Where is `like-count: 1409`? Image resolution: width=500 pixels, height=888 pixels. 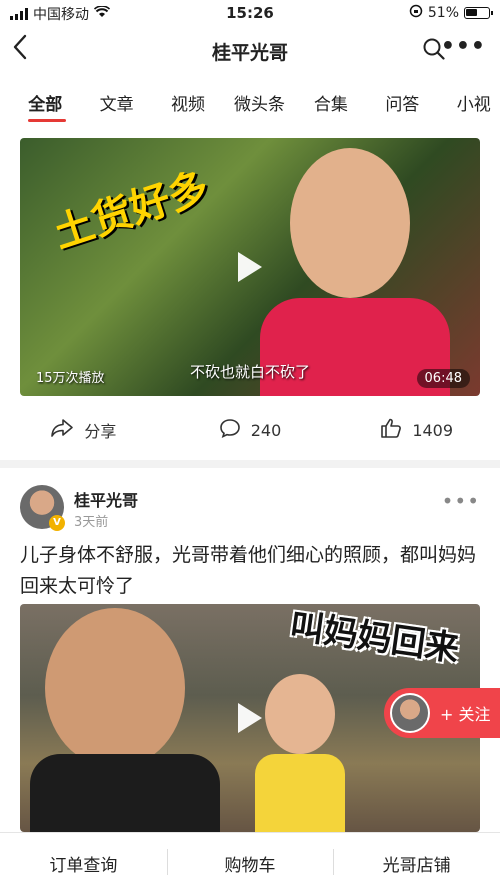
like-count: 1409 is located at coordinates (433, 430).